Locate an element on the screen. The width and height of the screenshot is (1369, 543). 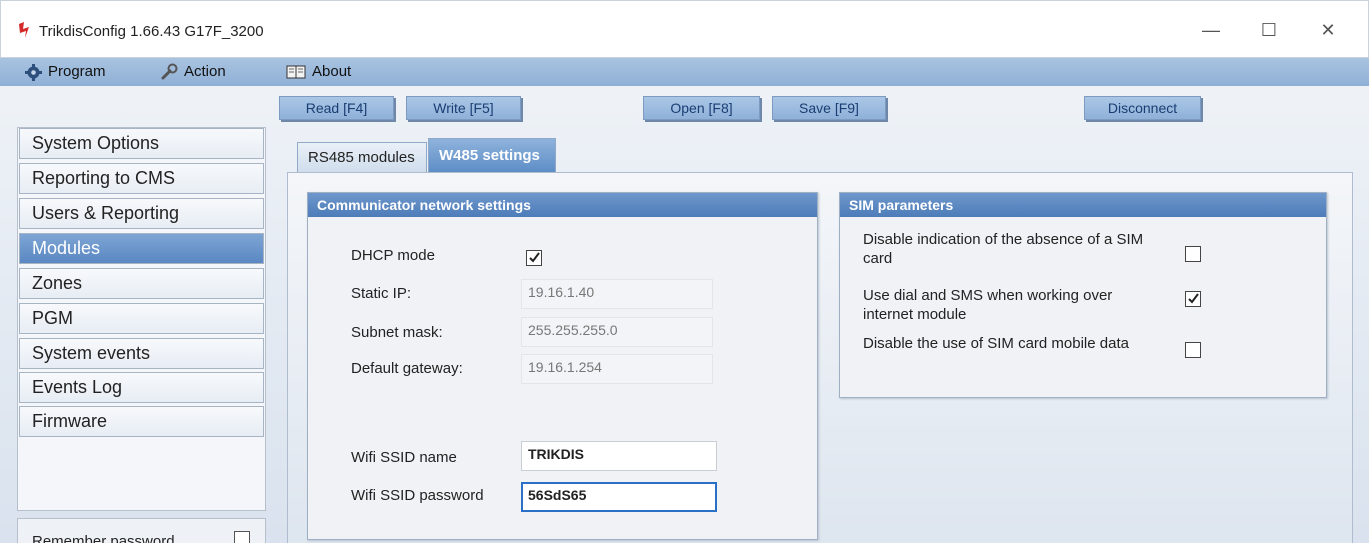
wifi-ssid-password-field: 56SdS65 is located at coordinates (619, 497).